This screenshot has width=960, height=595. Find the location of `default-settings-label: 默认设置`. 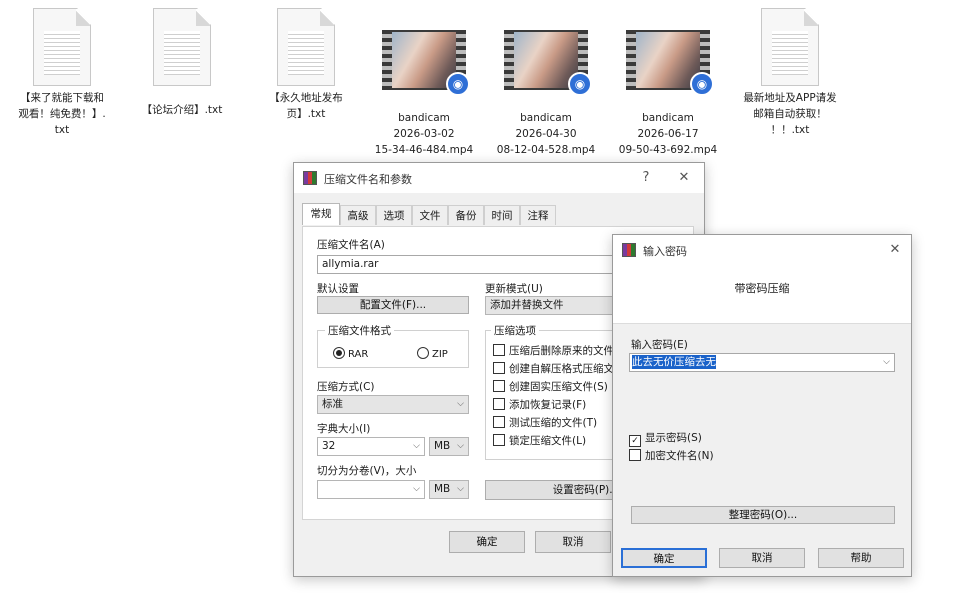

default-settings-label: 默认设置 is located at coordinates (338, 289).